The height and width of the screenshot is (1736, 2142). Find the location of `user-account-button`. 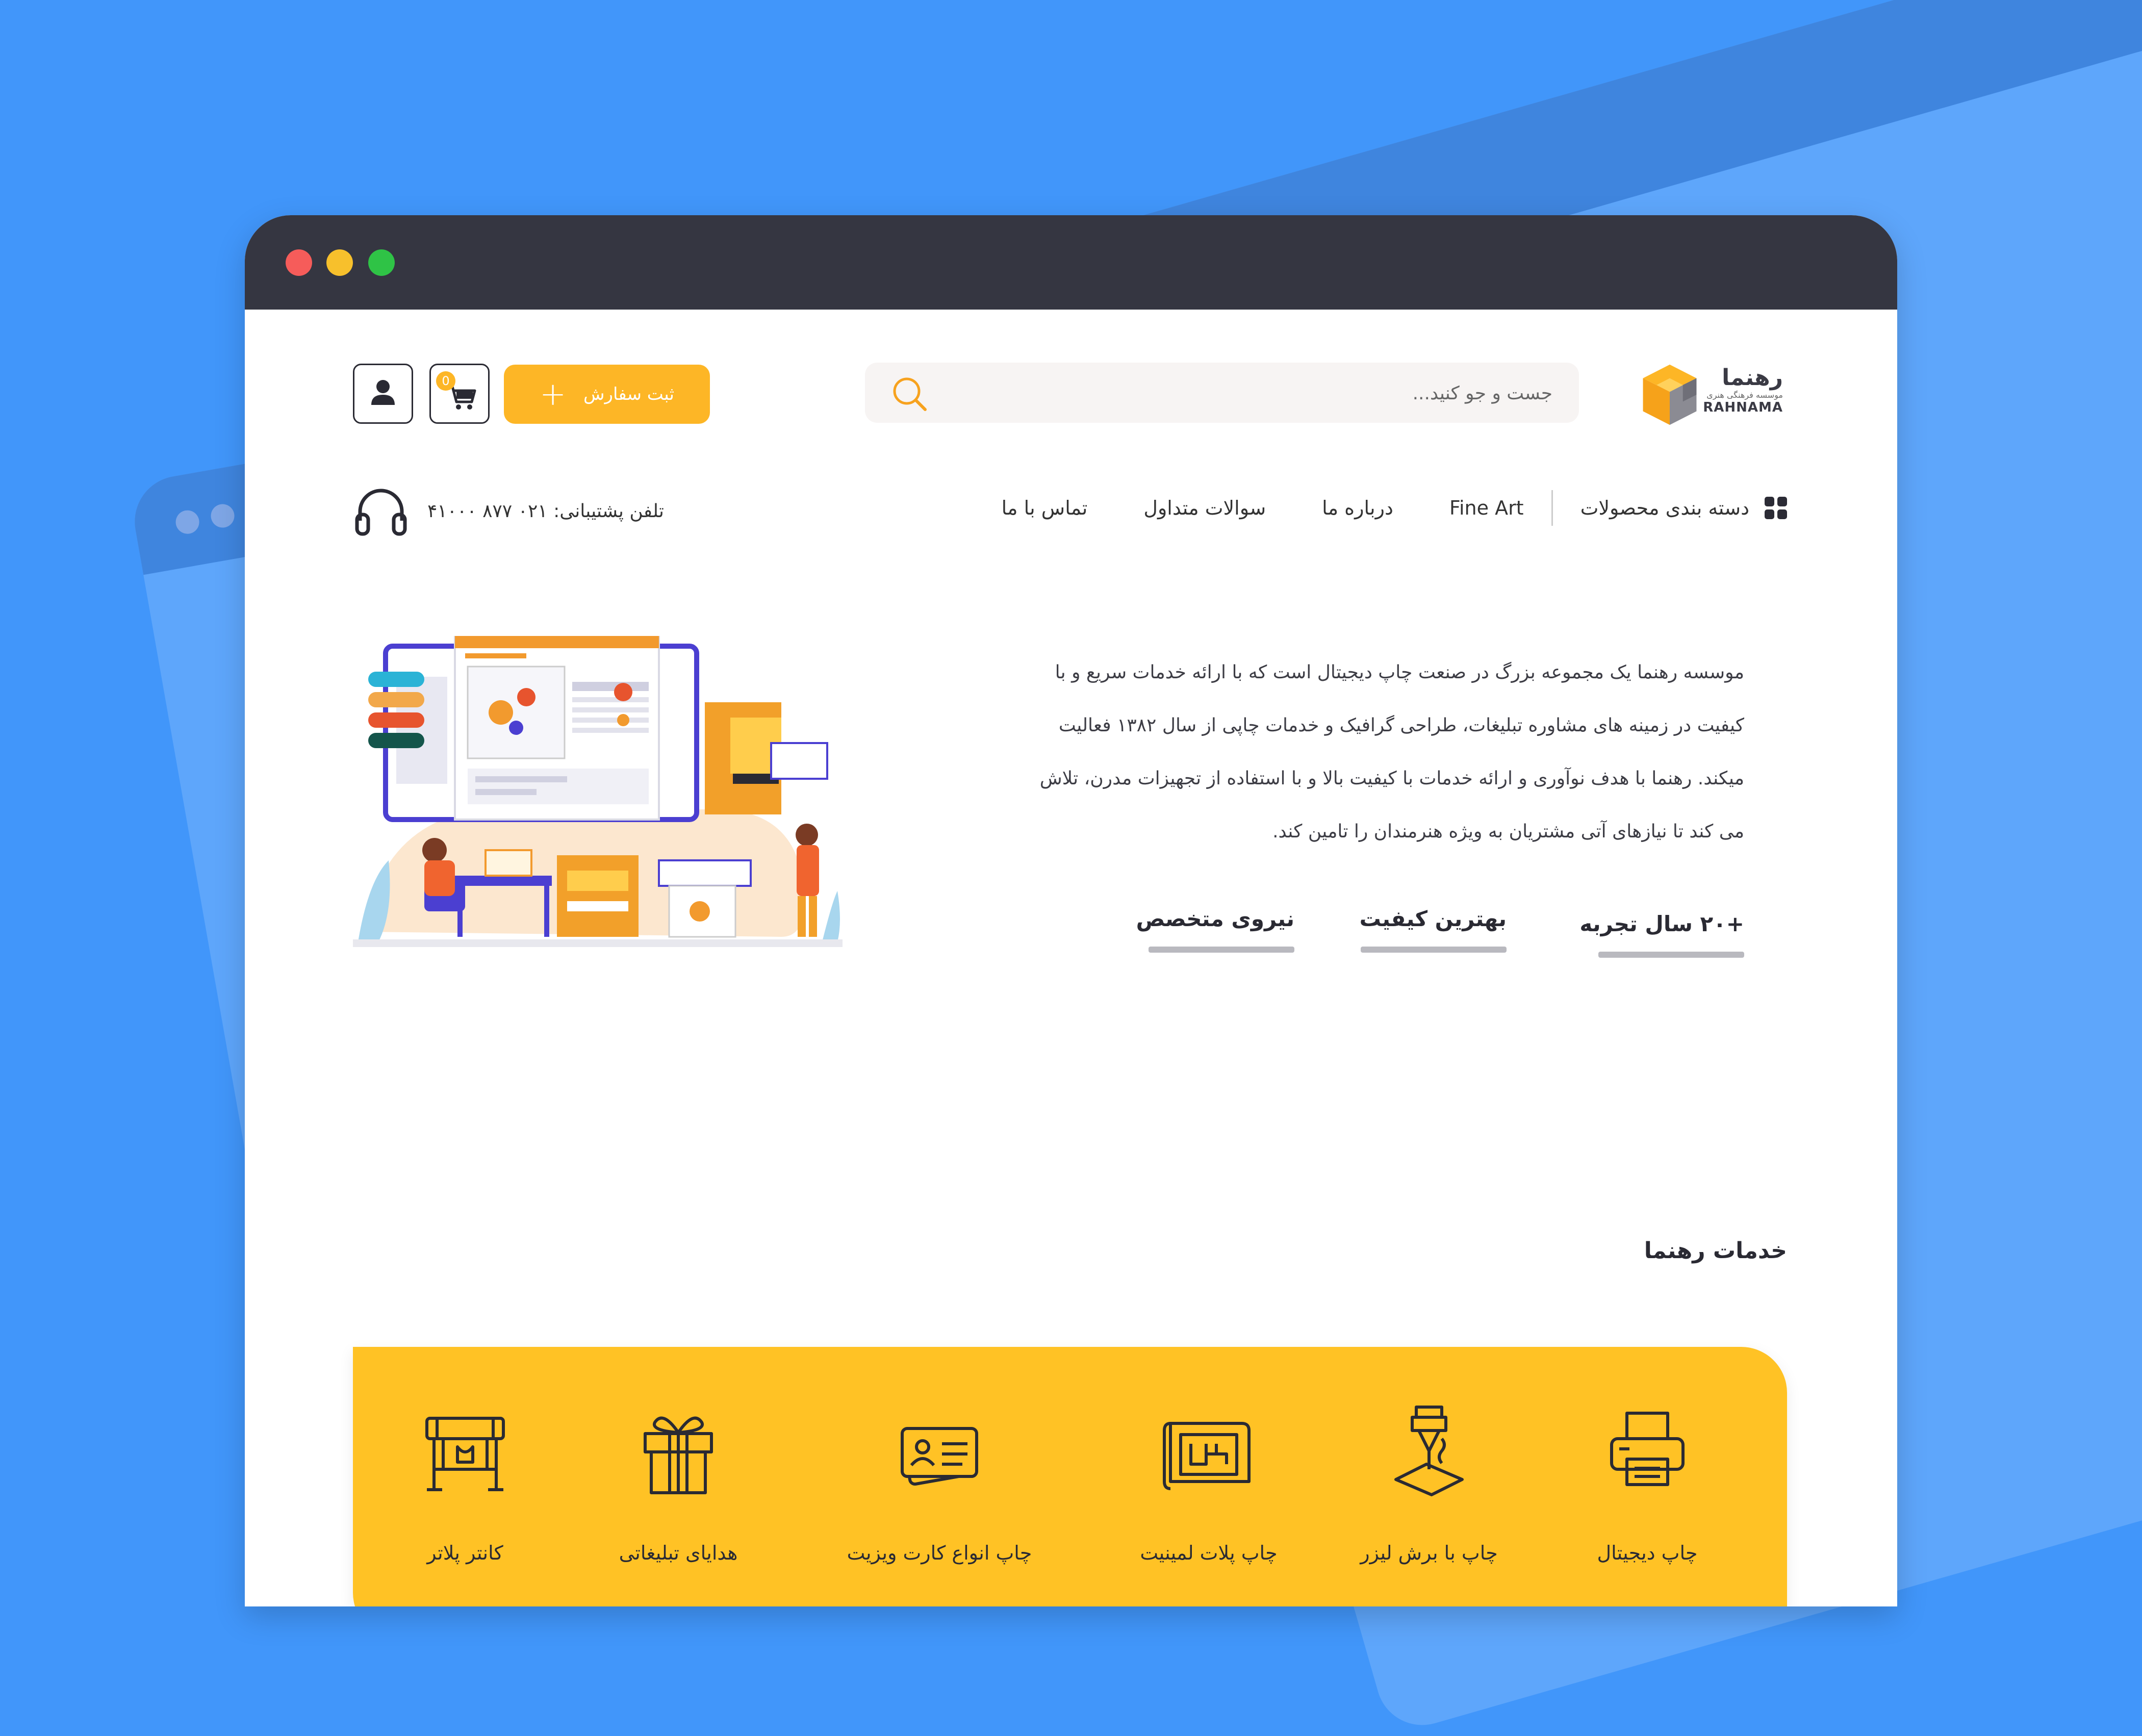

user-account-button is located at coordinates (383, 394).